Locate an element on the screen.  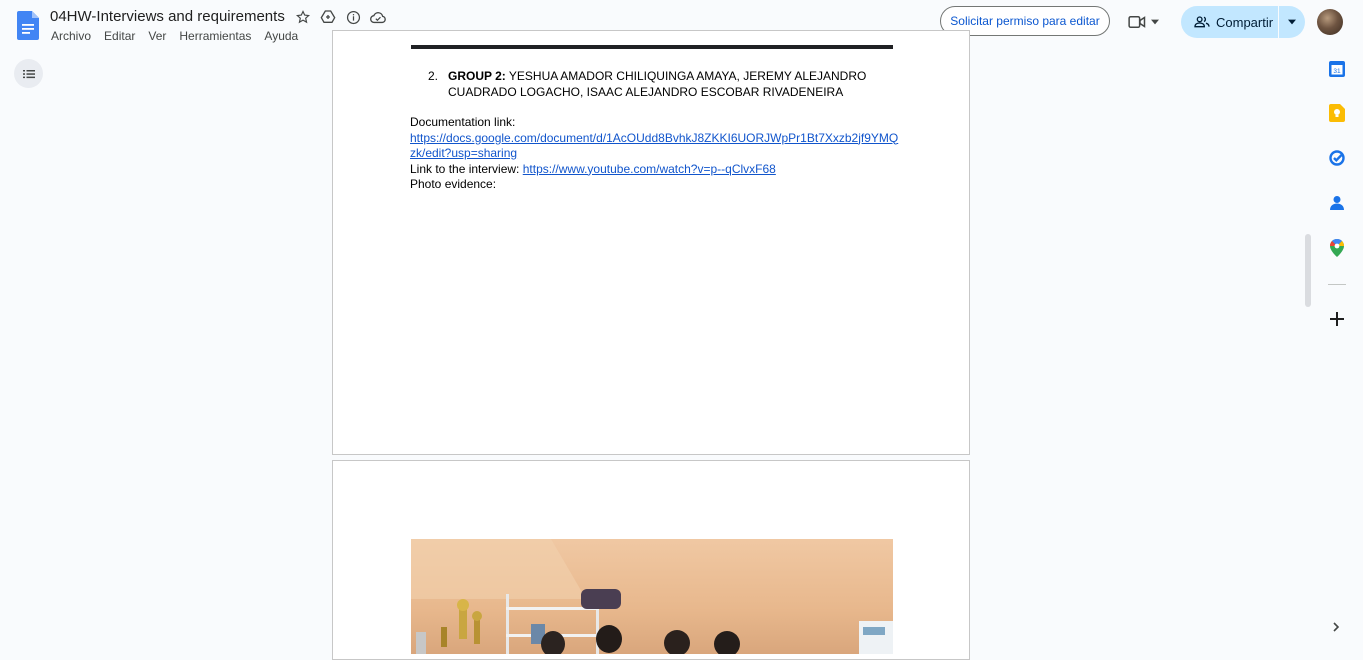
menu-bar: Archivo Editar Ver Herramientas Ayuda is located at coordinates (181, 36).